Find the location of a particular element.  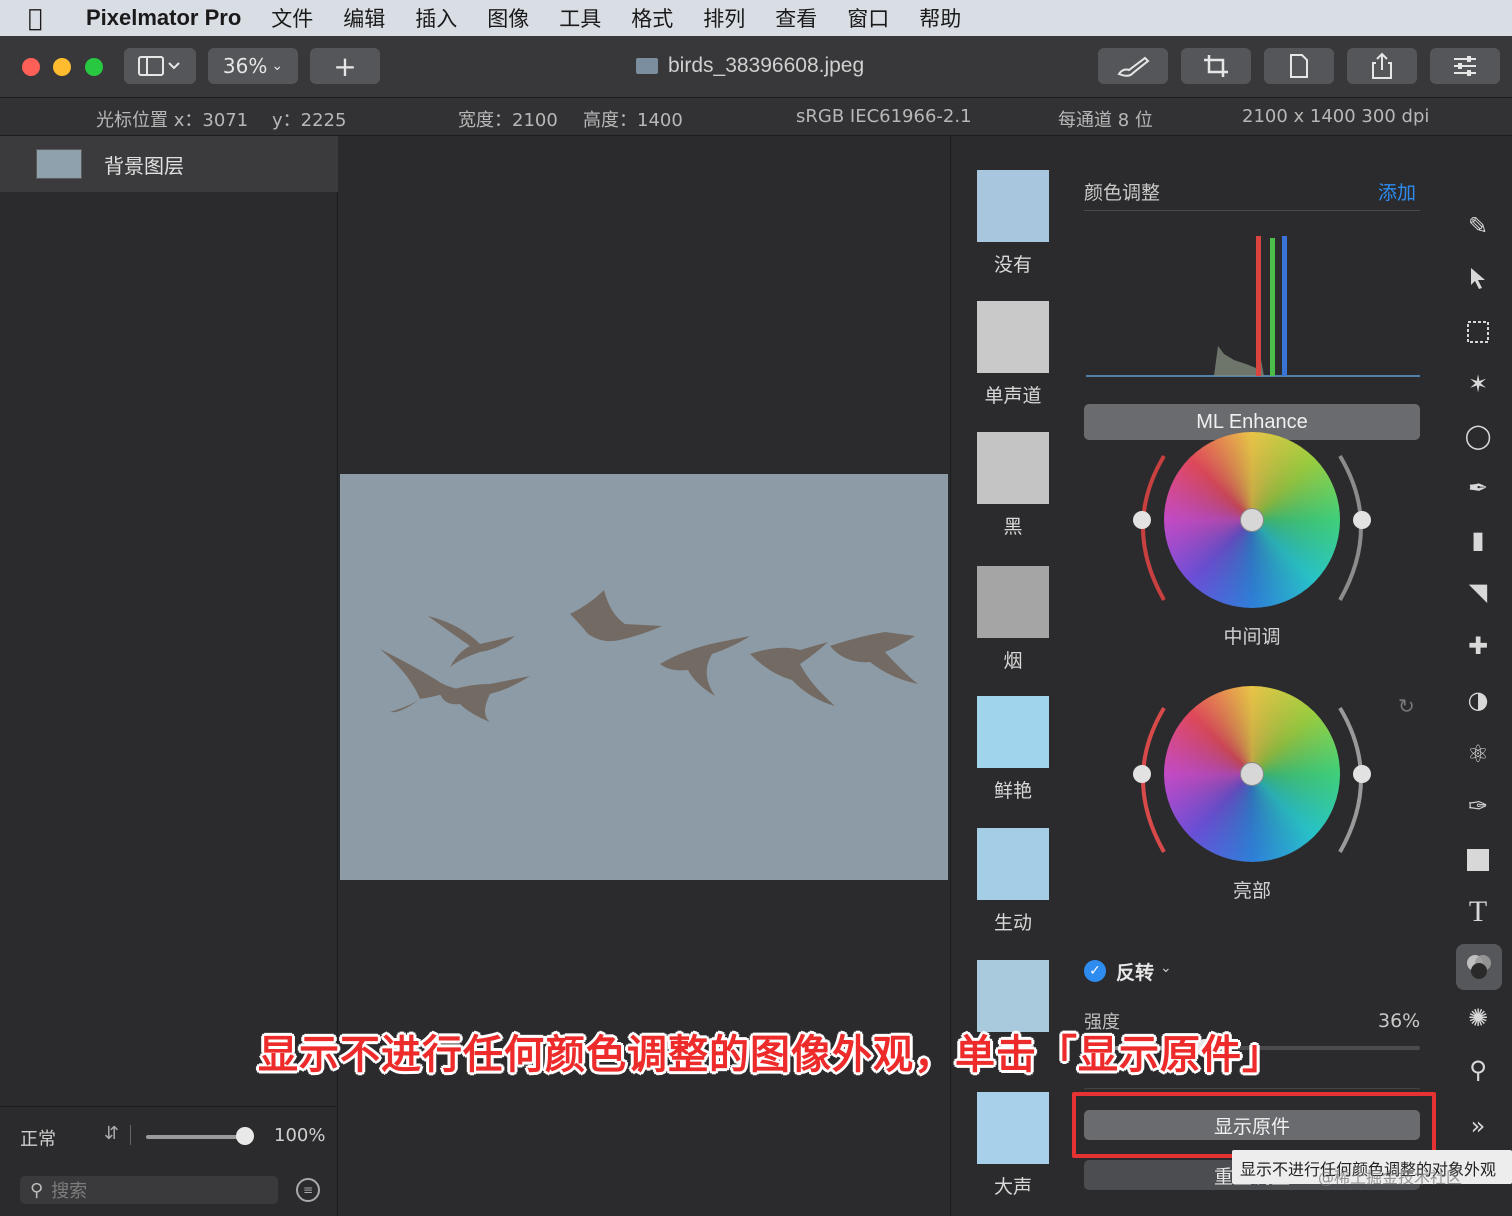

midtones-right-knob is located at coordinates (1362, 520).